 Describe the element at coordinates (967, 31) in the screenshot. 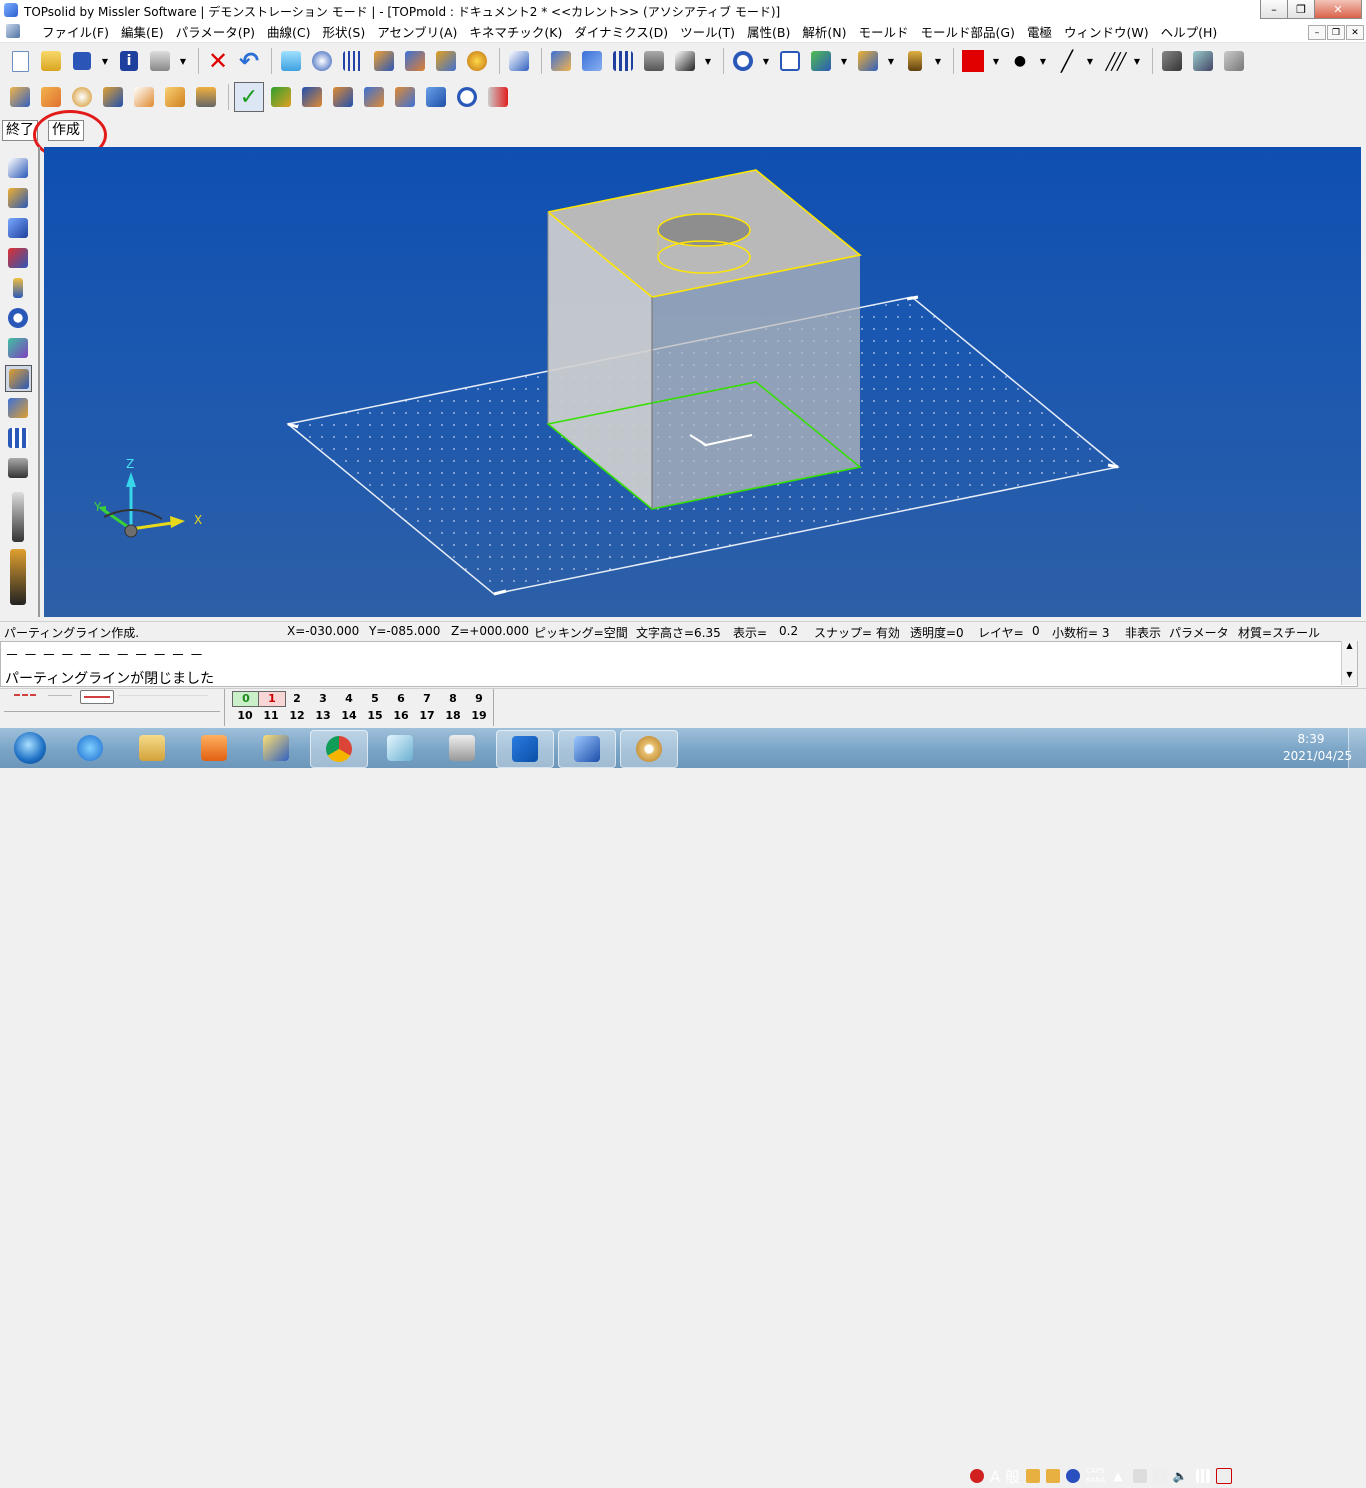

I see `menu-mold-parts: モールド部品(G)` at that location.